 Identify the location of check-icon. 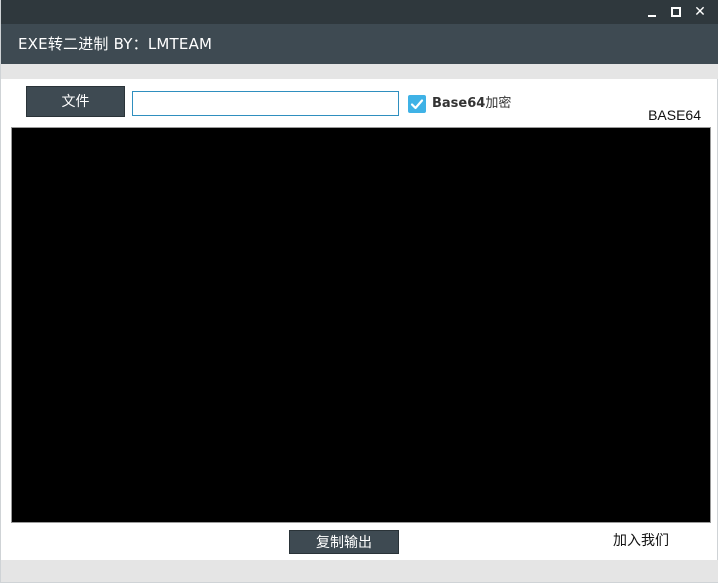
(417, 104).